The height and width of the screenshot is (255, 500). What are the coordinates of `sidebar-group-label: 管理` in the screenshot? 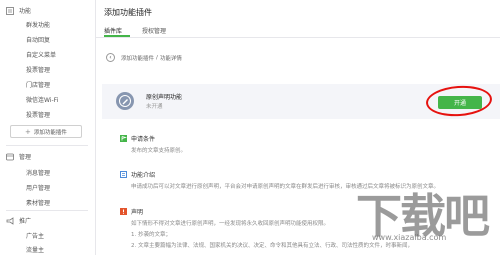 It's located at (25, 157).